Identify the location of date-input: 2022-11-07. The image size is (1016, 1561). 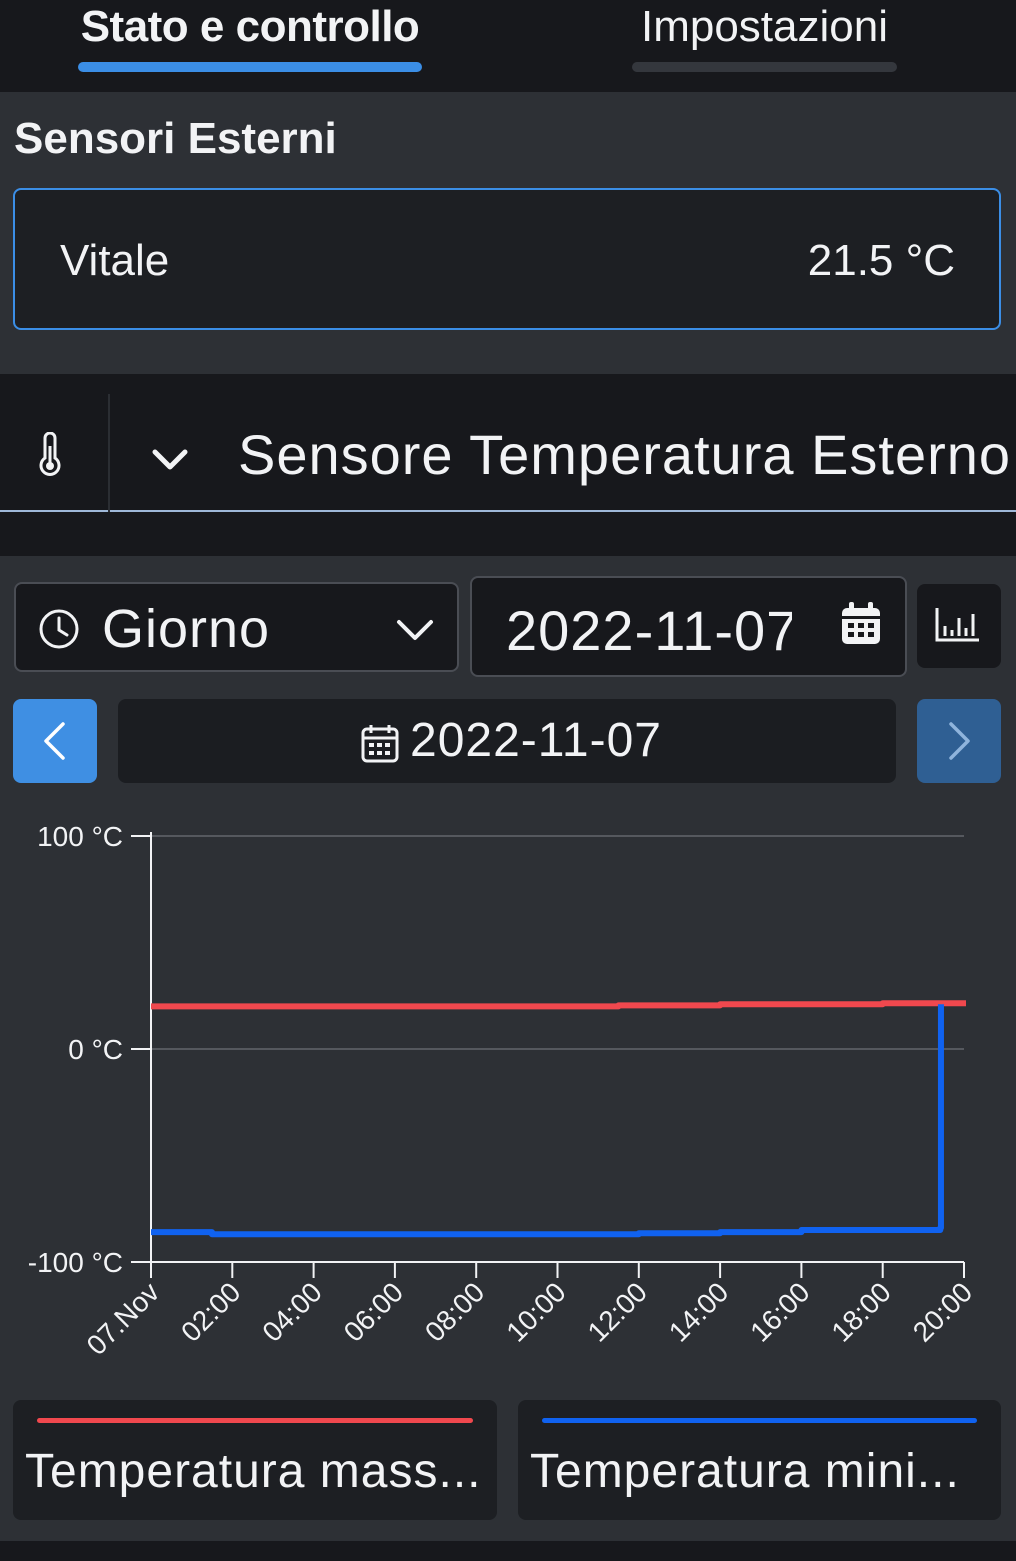
(688, 626).